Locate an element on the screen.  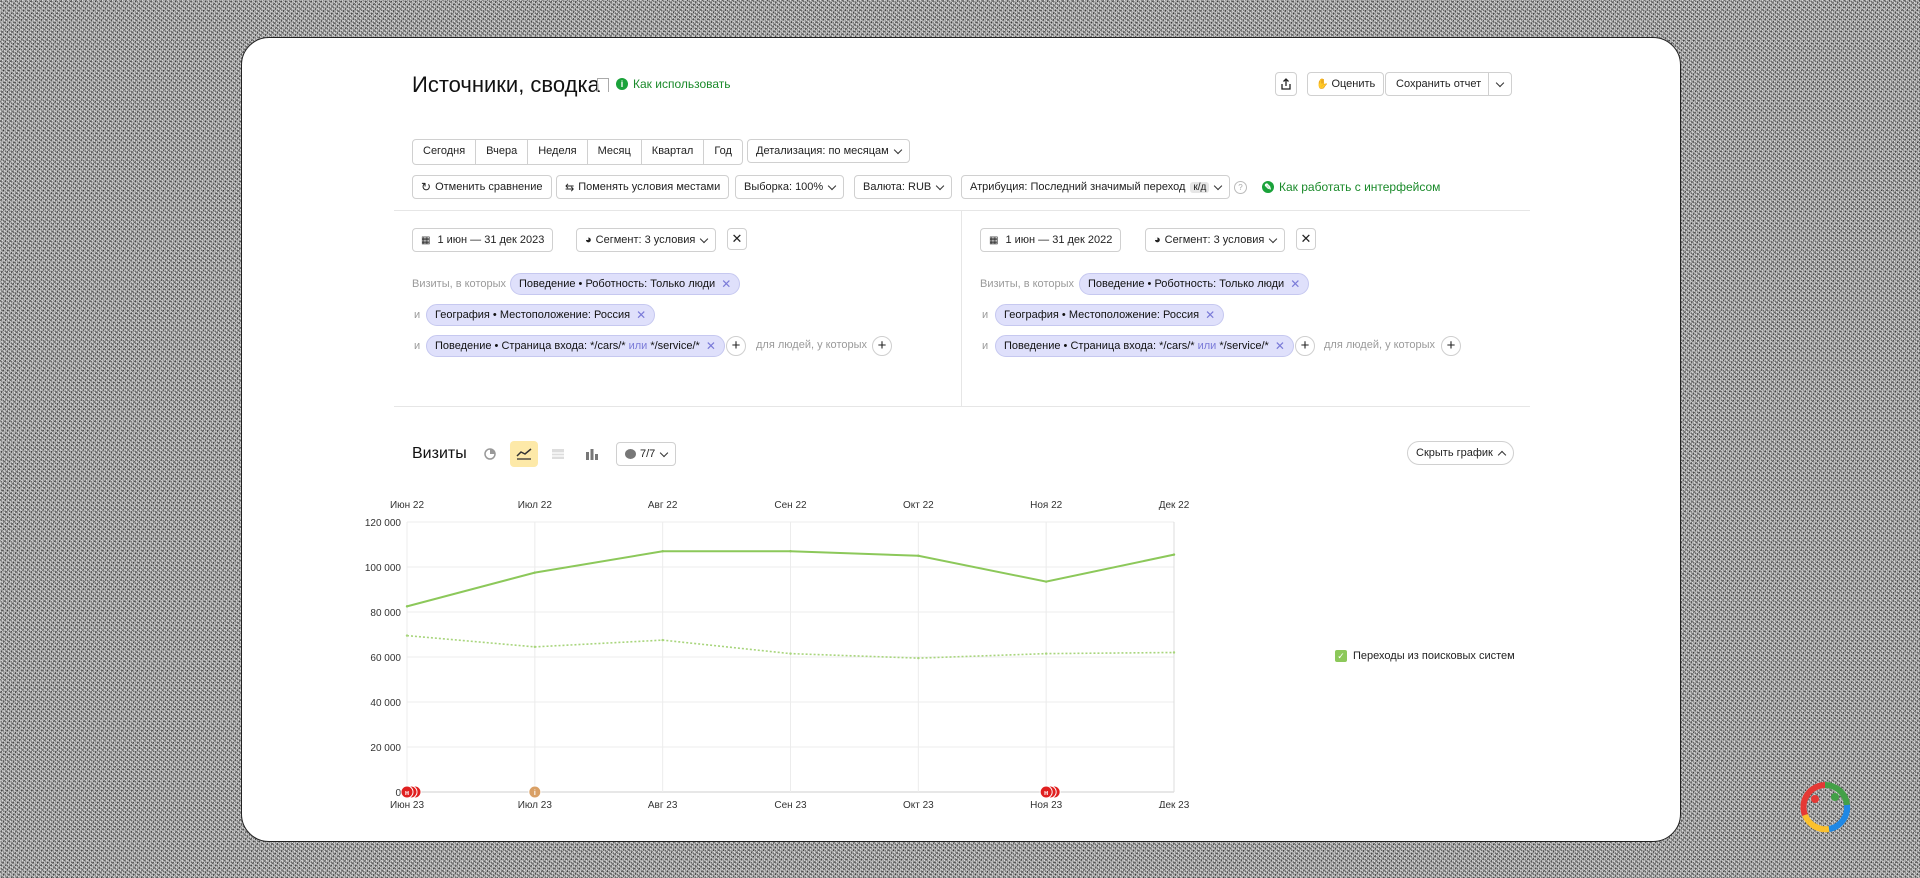
right-chip-entry-or: или is located at coordinates (1207, 346).